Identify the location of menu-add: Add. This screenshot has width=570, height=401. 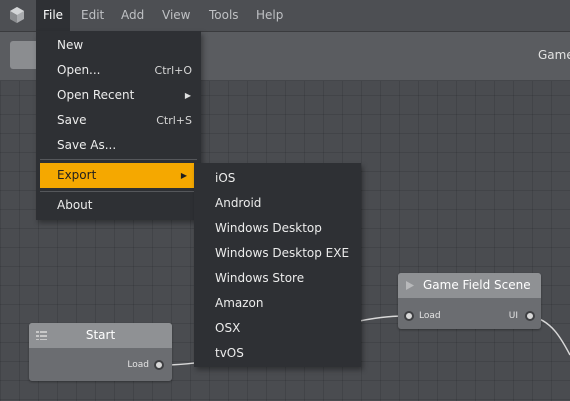
(132, 15).